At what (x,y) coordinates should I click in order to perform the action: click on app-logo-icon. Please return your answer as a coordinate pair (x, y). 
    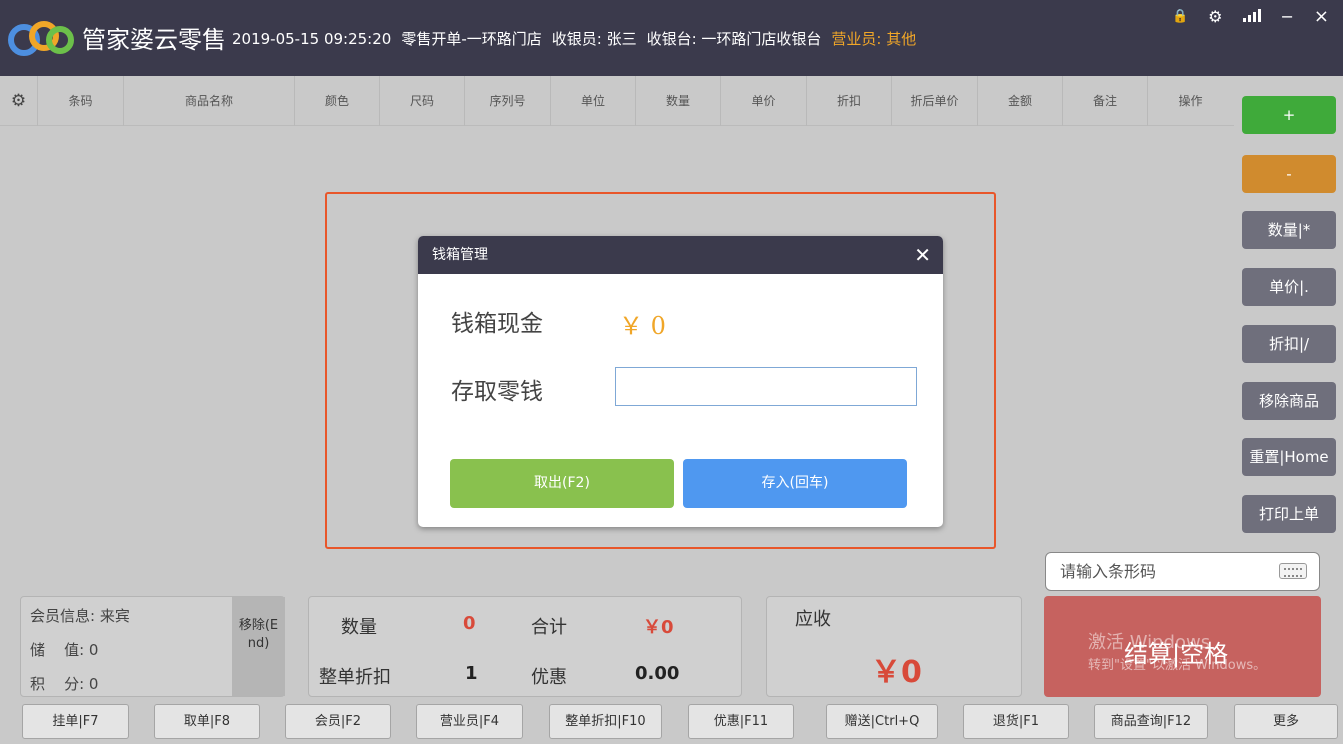
    Looking at the image, I should click on (41, 38).